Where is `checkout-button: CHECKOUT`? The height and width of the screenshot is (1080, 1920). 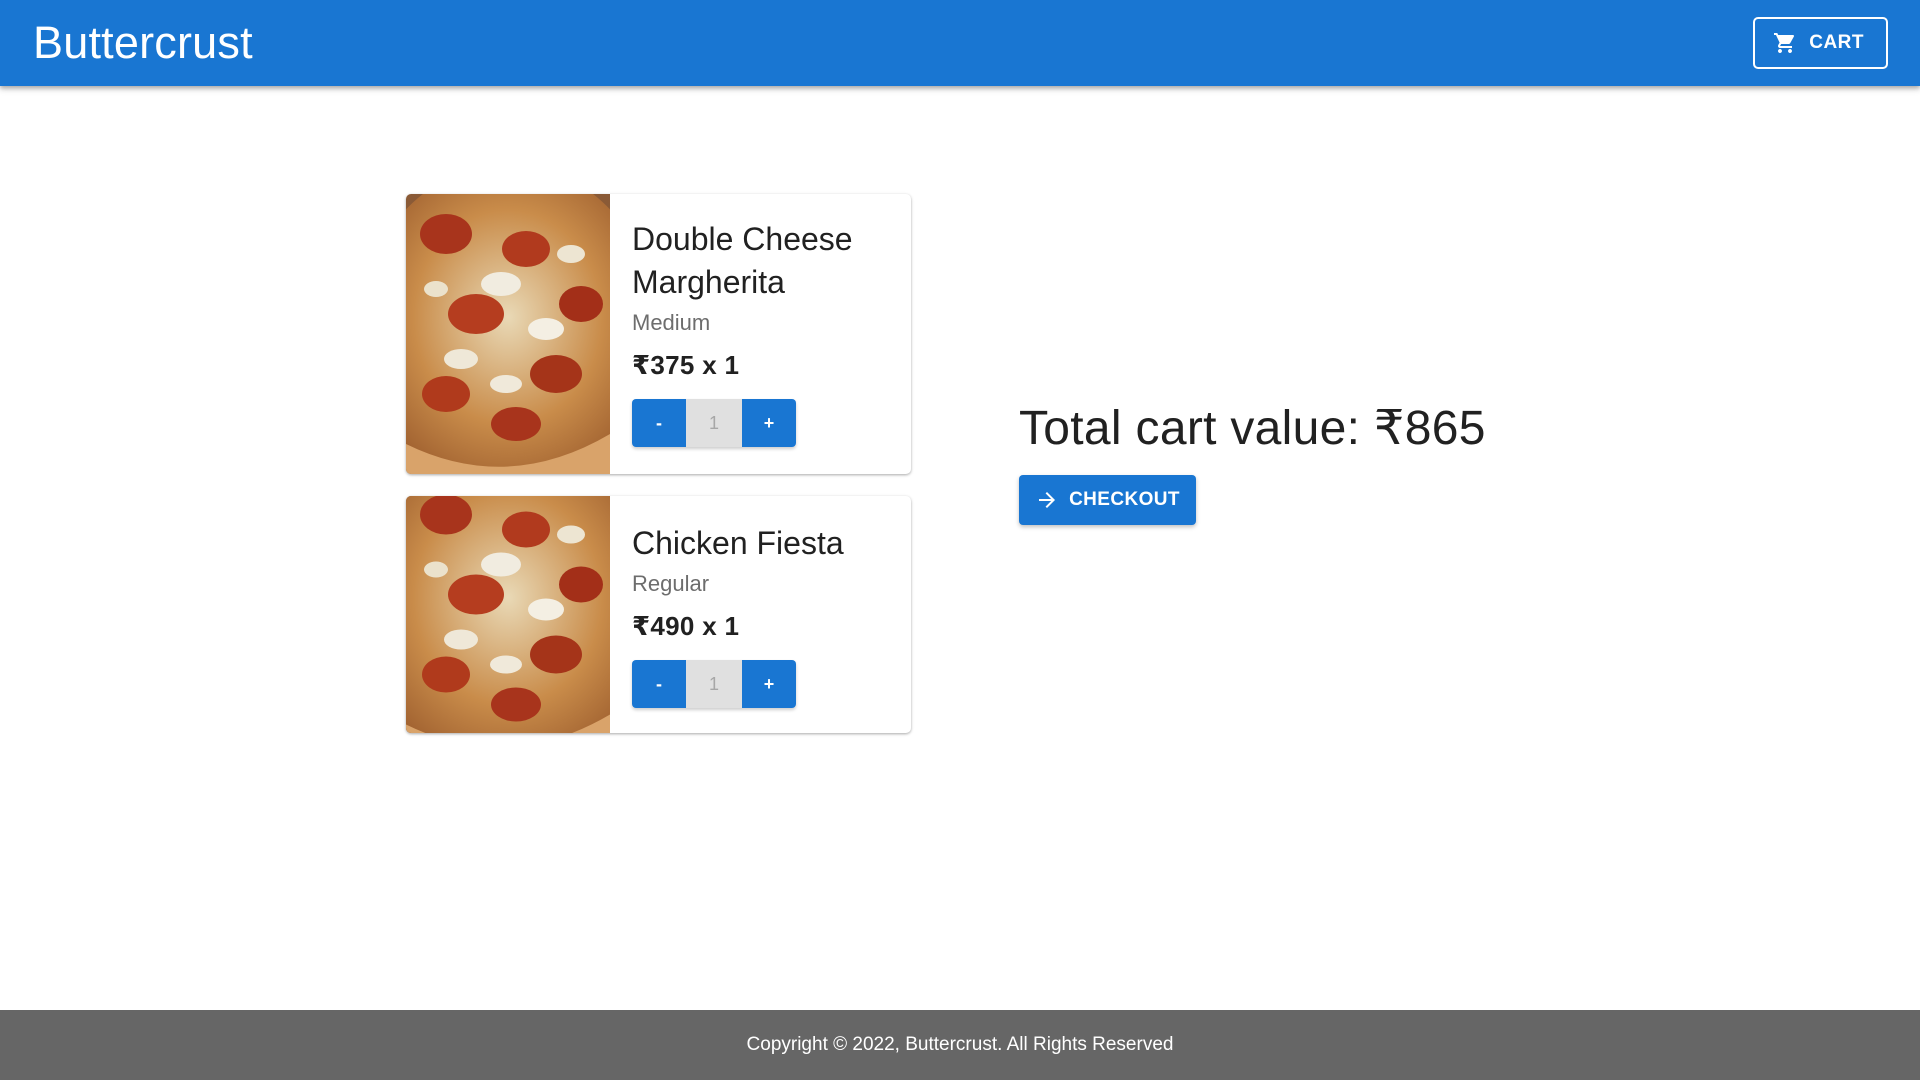
checkout-button: CHECKOUT is located at coordinates (1107, 500).